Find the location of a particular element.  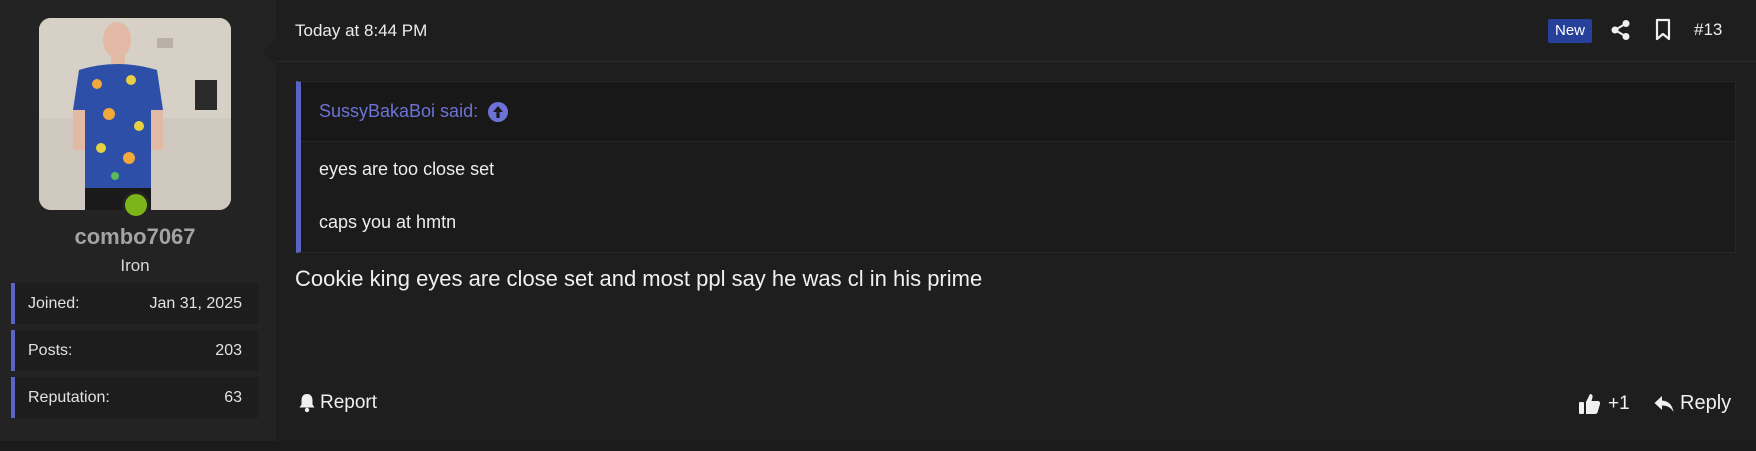

bell-icon is located at coordinates (307, 403).